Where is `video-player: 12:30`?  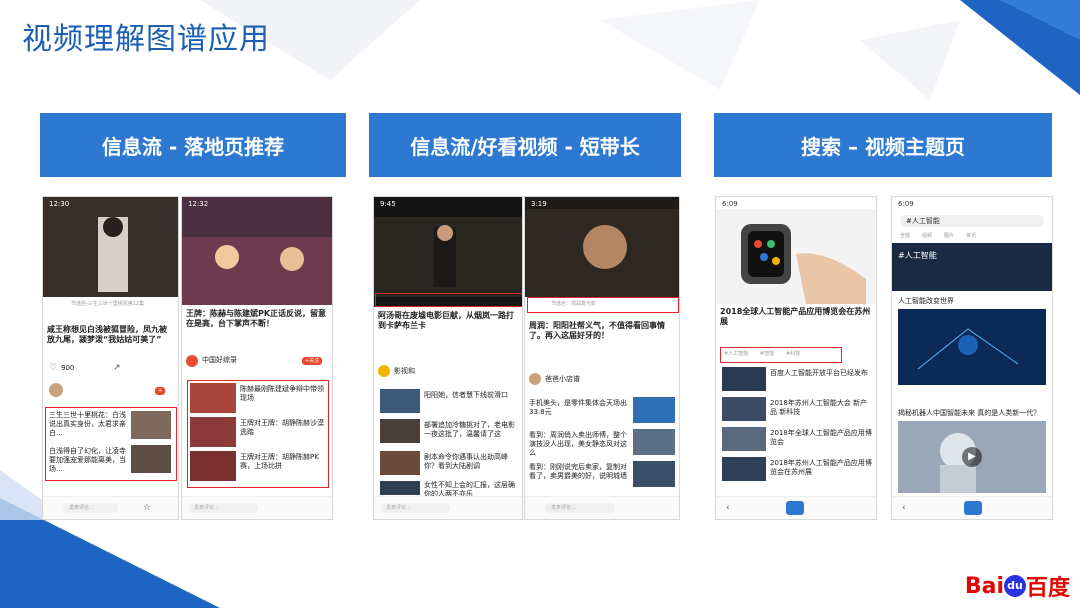 video-player: 12:30 is located at coordinates (110, 247).